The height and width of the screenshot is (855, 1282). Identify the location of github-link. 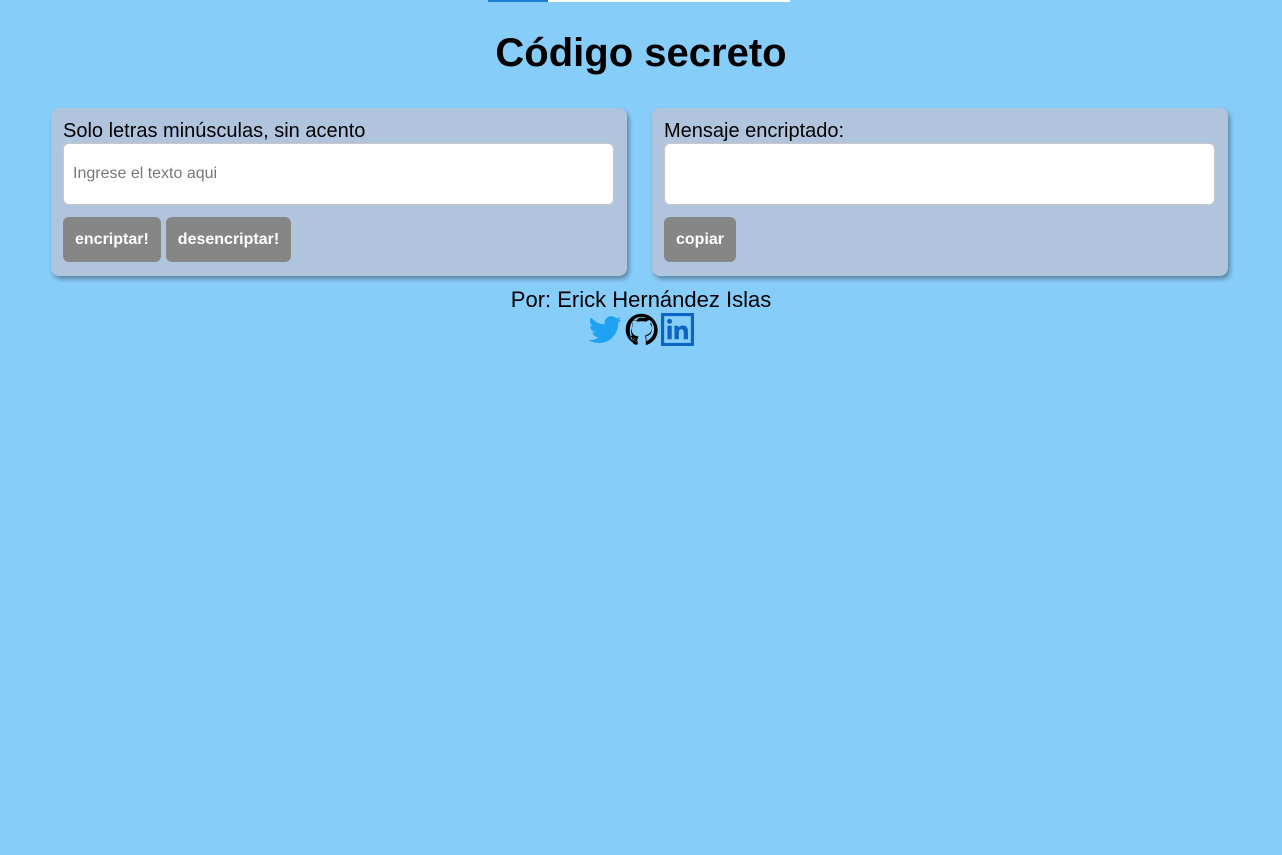
(641, 329).